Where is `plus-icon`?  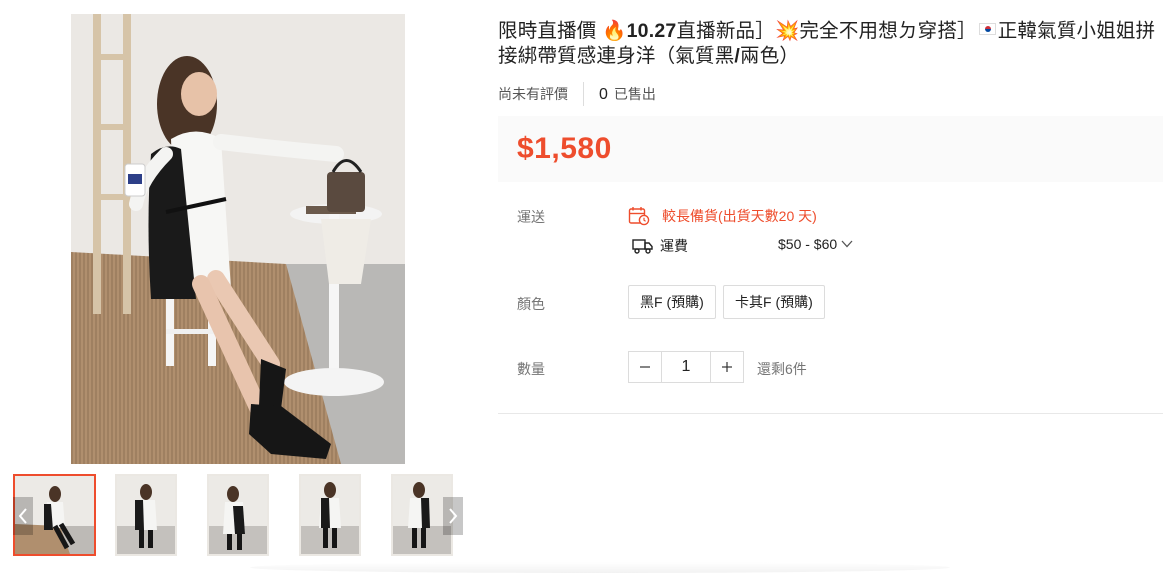
plus-icon is located at coordinates (727, 367).